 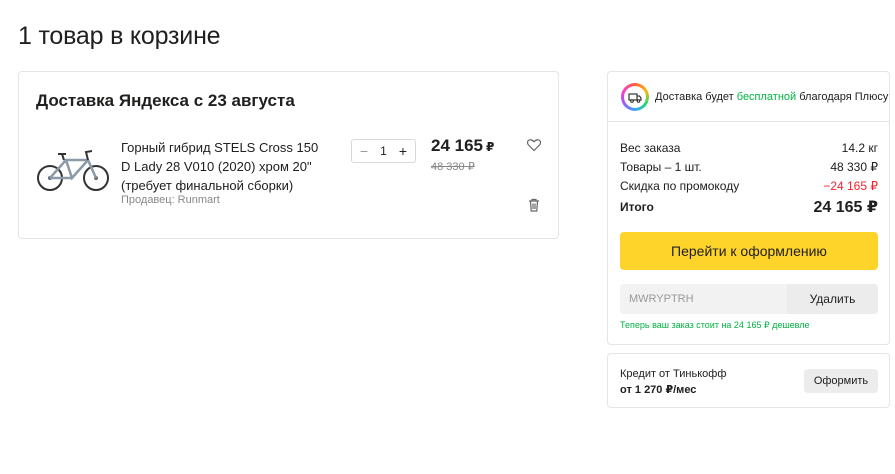 I want to click on bicycle-image, so click(x=73, y=168).